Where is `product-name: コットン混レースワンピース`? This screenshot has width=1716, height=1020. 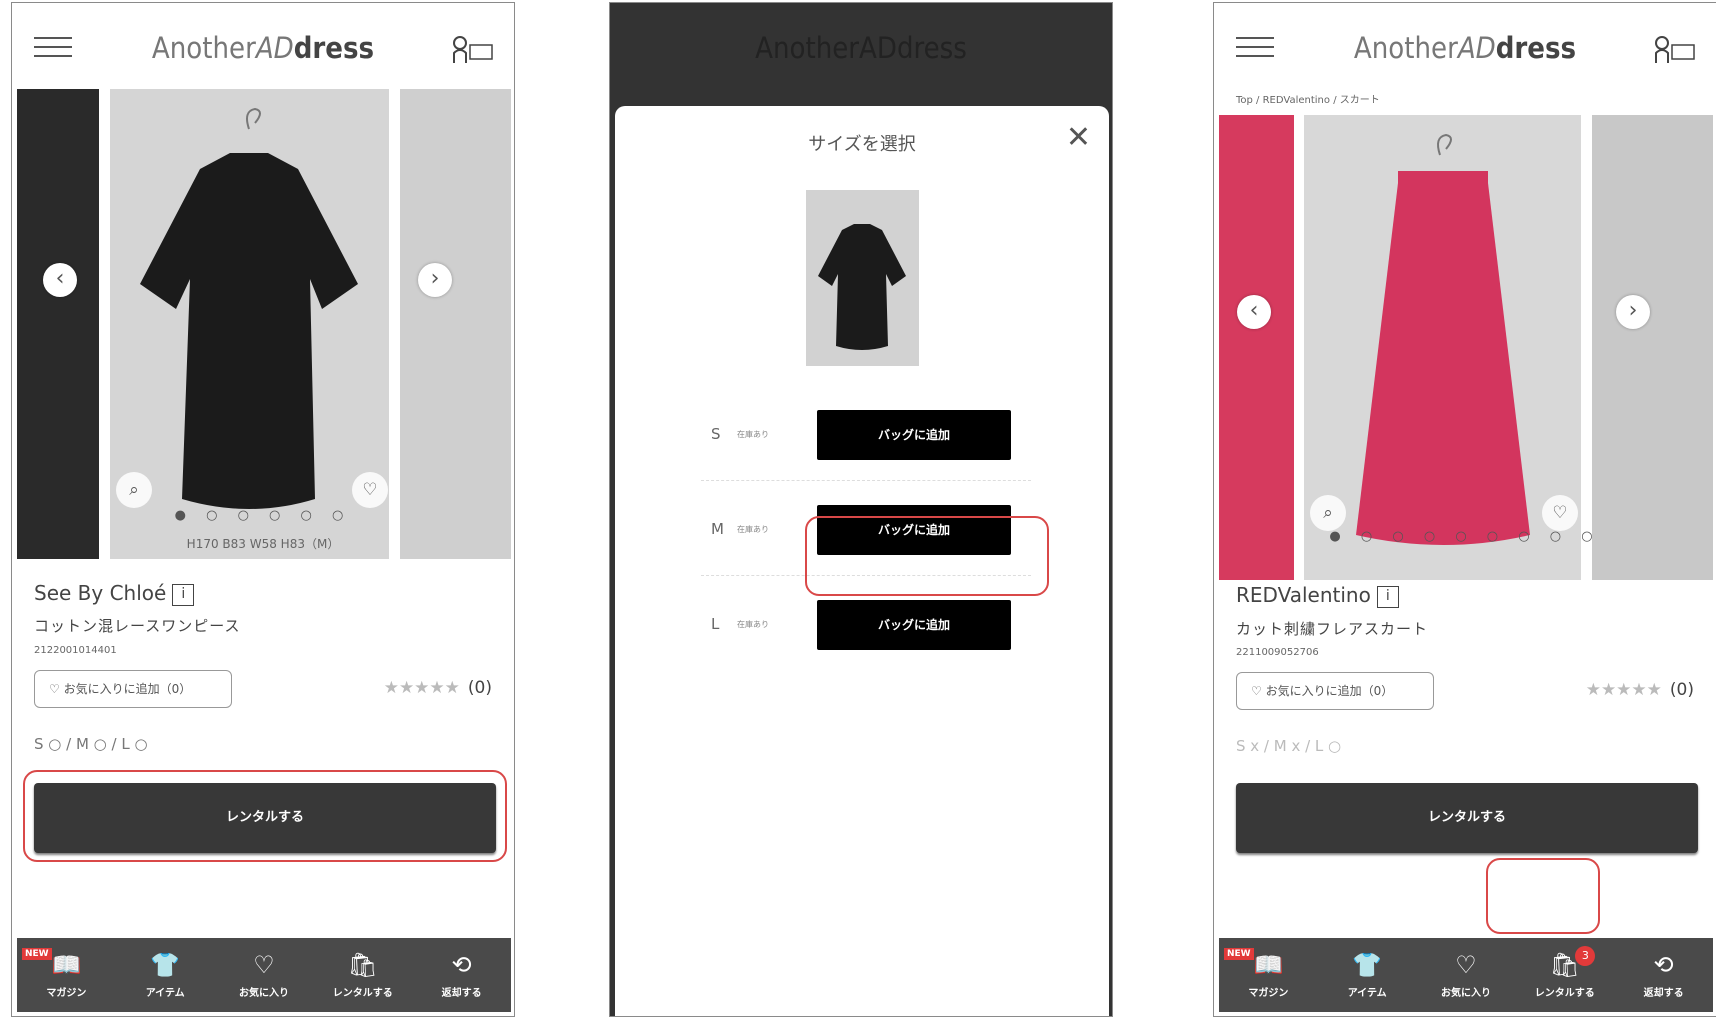
product-name: コットン混レースワンピース is located at coordinates (137, 626).